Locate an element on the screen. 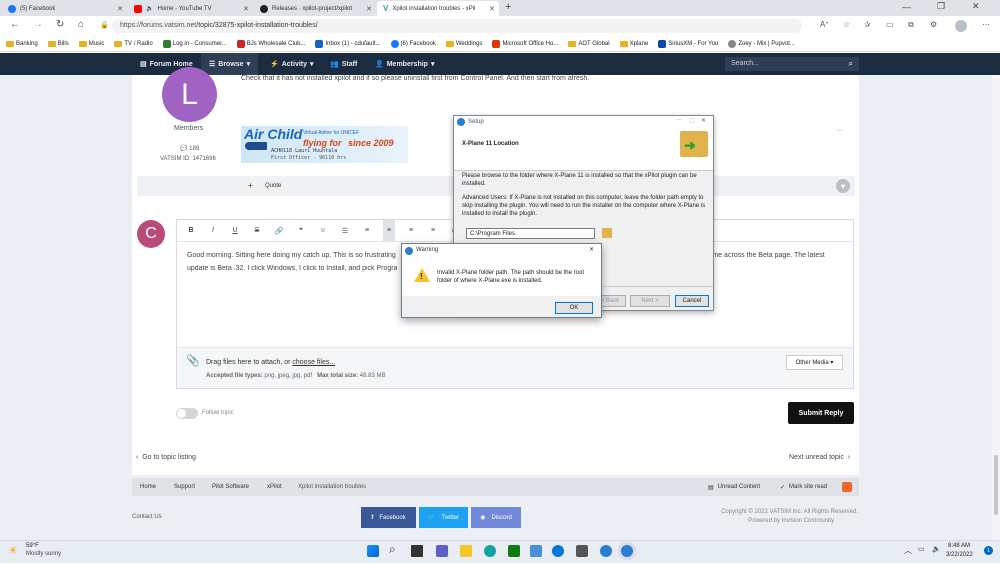 The width and height of the screenshot is (1000, 563). bookmark-folder: Music is located at coordinates (91, 43).